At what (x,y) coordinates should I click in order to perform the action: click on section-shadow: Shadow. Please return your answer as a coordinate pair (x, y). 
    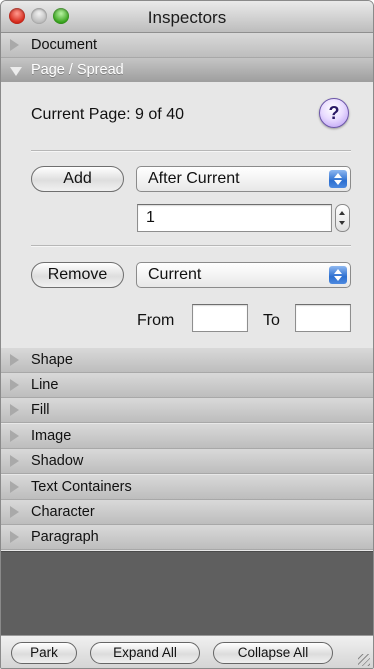
    Looking at the image, I should click on (187, 461).